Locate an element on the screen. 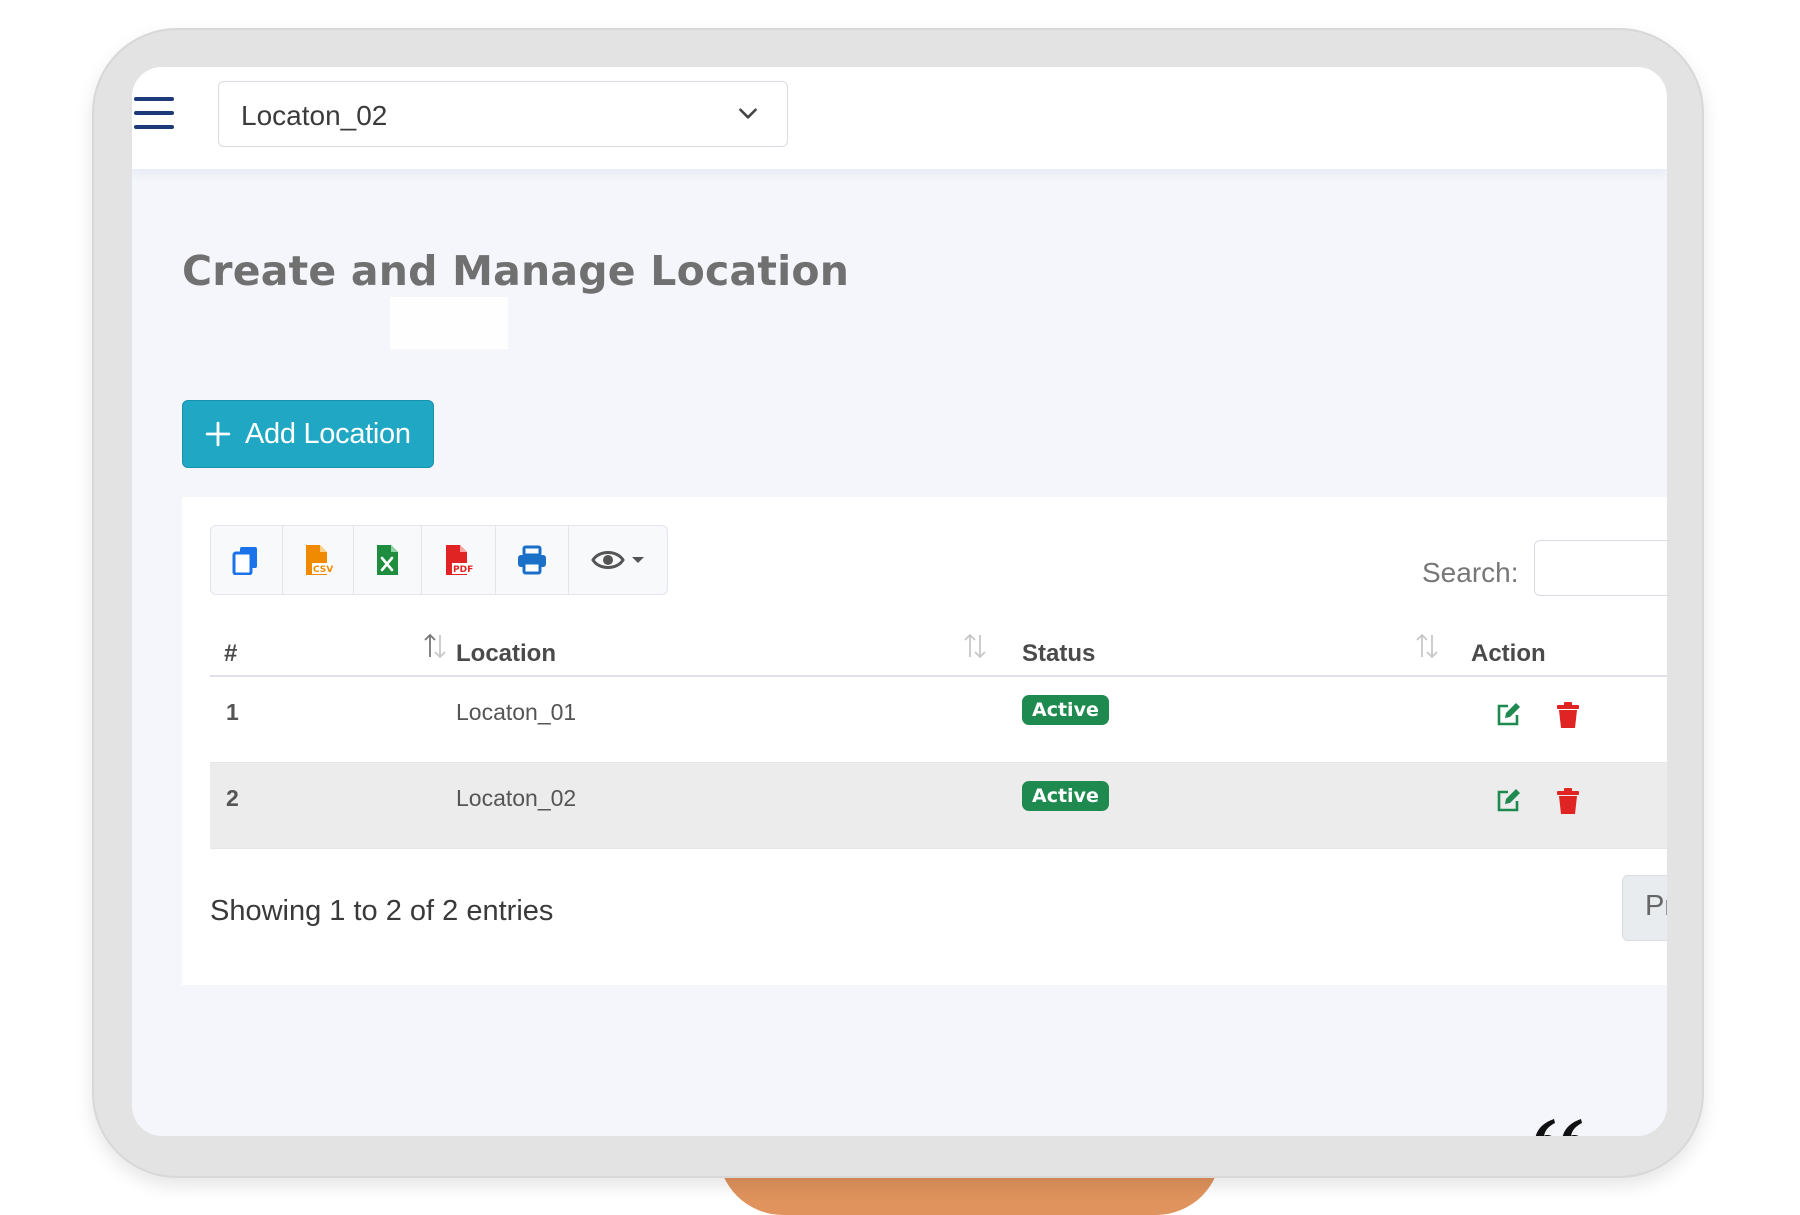 Image resolution: width=1800 pixels, height=1215 pixels. chevron-down-icon is located at coordinates (748, 113).